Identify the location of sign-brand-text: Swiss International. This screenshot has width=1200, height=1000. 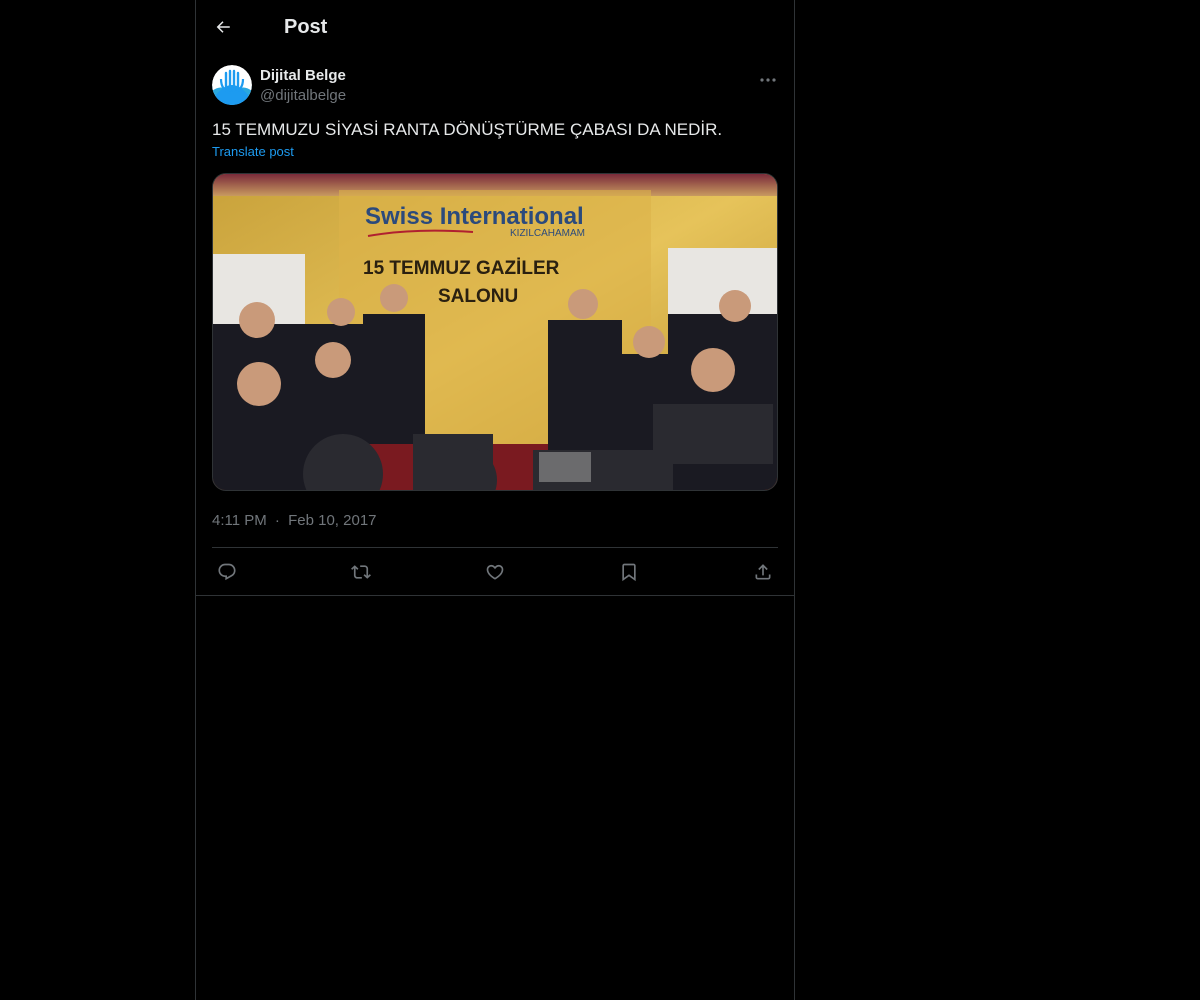
(474, 216).